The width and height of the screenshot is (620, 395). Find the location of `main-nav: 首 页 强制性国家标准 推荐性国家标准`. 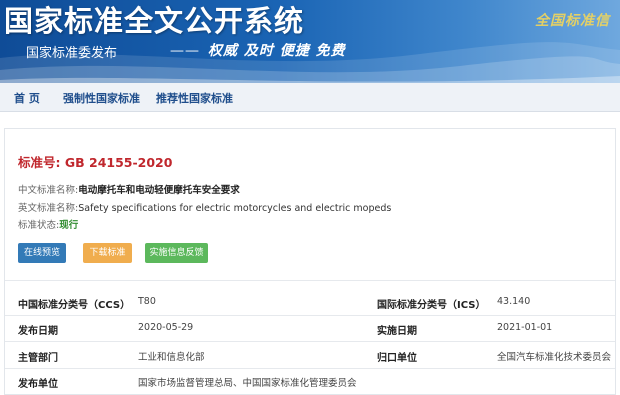

main-nav: 首 页 强制性国家标准 推荐性国家标准 is located at coordinates (310, 97).